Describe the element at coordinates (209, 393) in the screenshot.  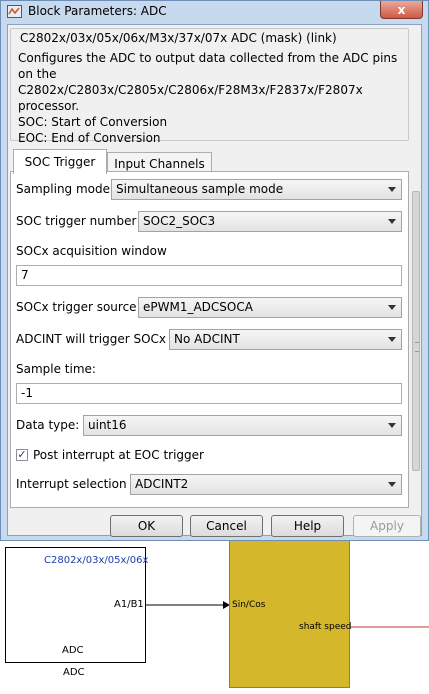
I see `sample-time-field: -1` at that location.